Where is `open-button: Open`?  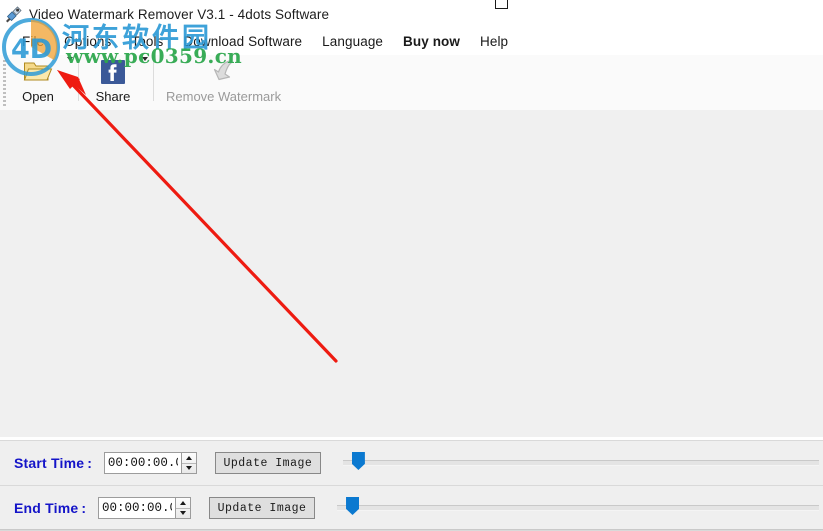
open-button: Open is located at coordinates (38, 79).